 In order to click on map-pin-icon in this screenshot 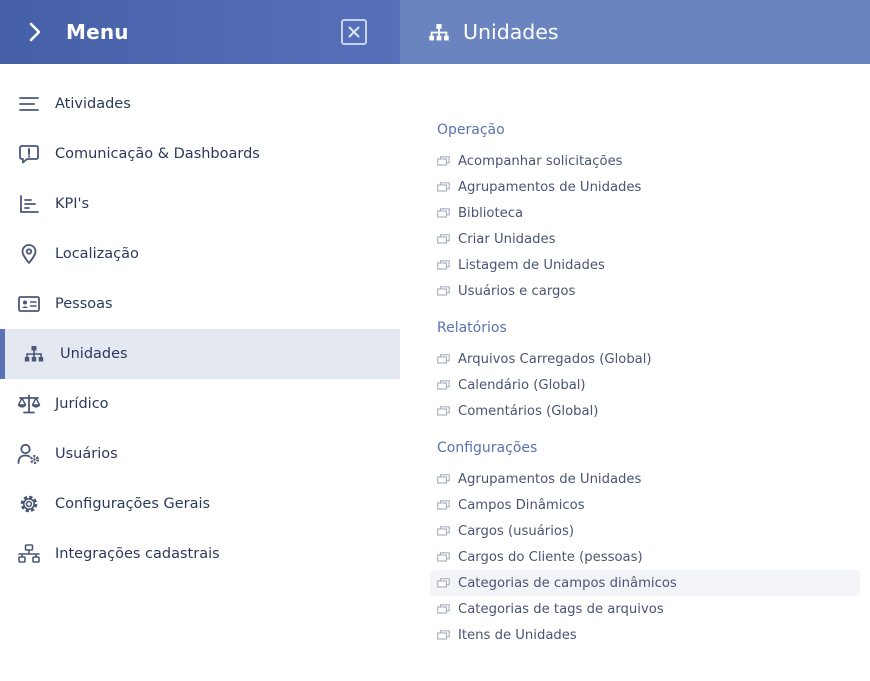, I will do `click(29, 254)`.